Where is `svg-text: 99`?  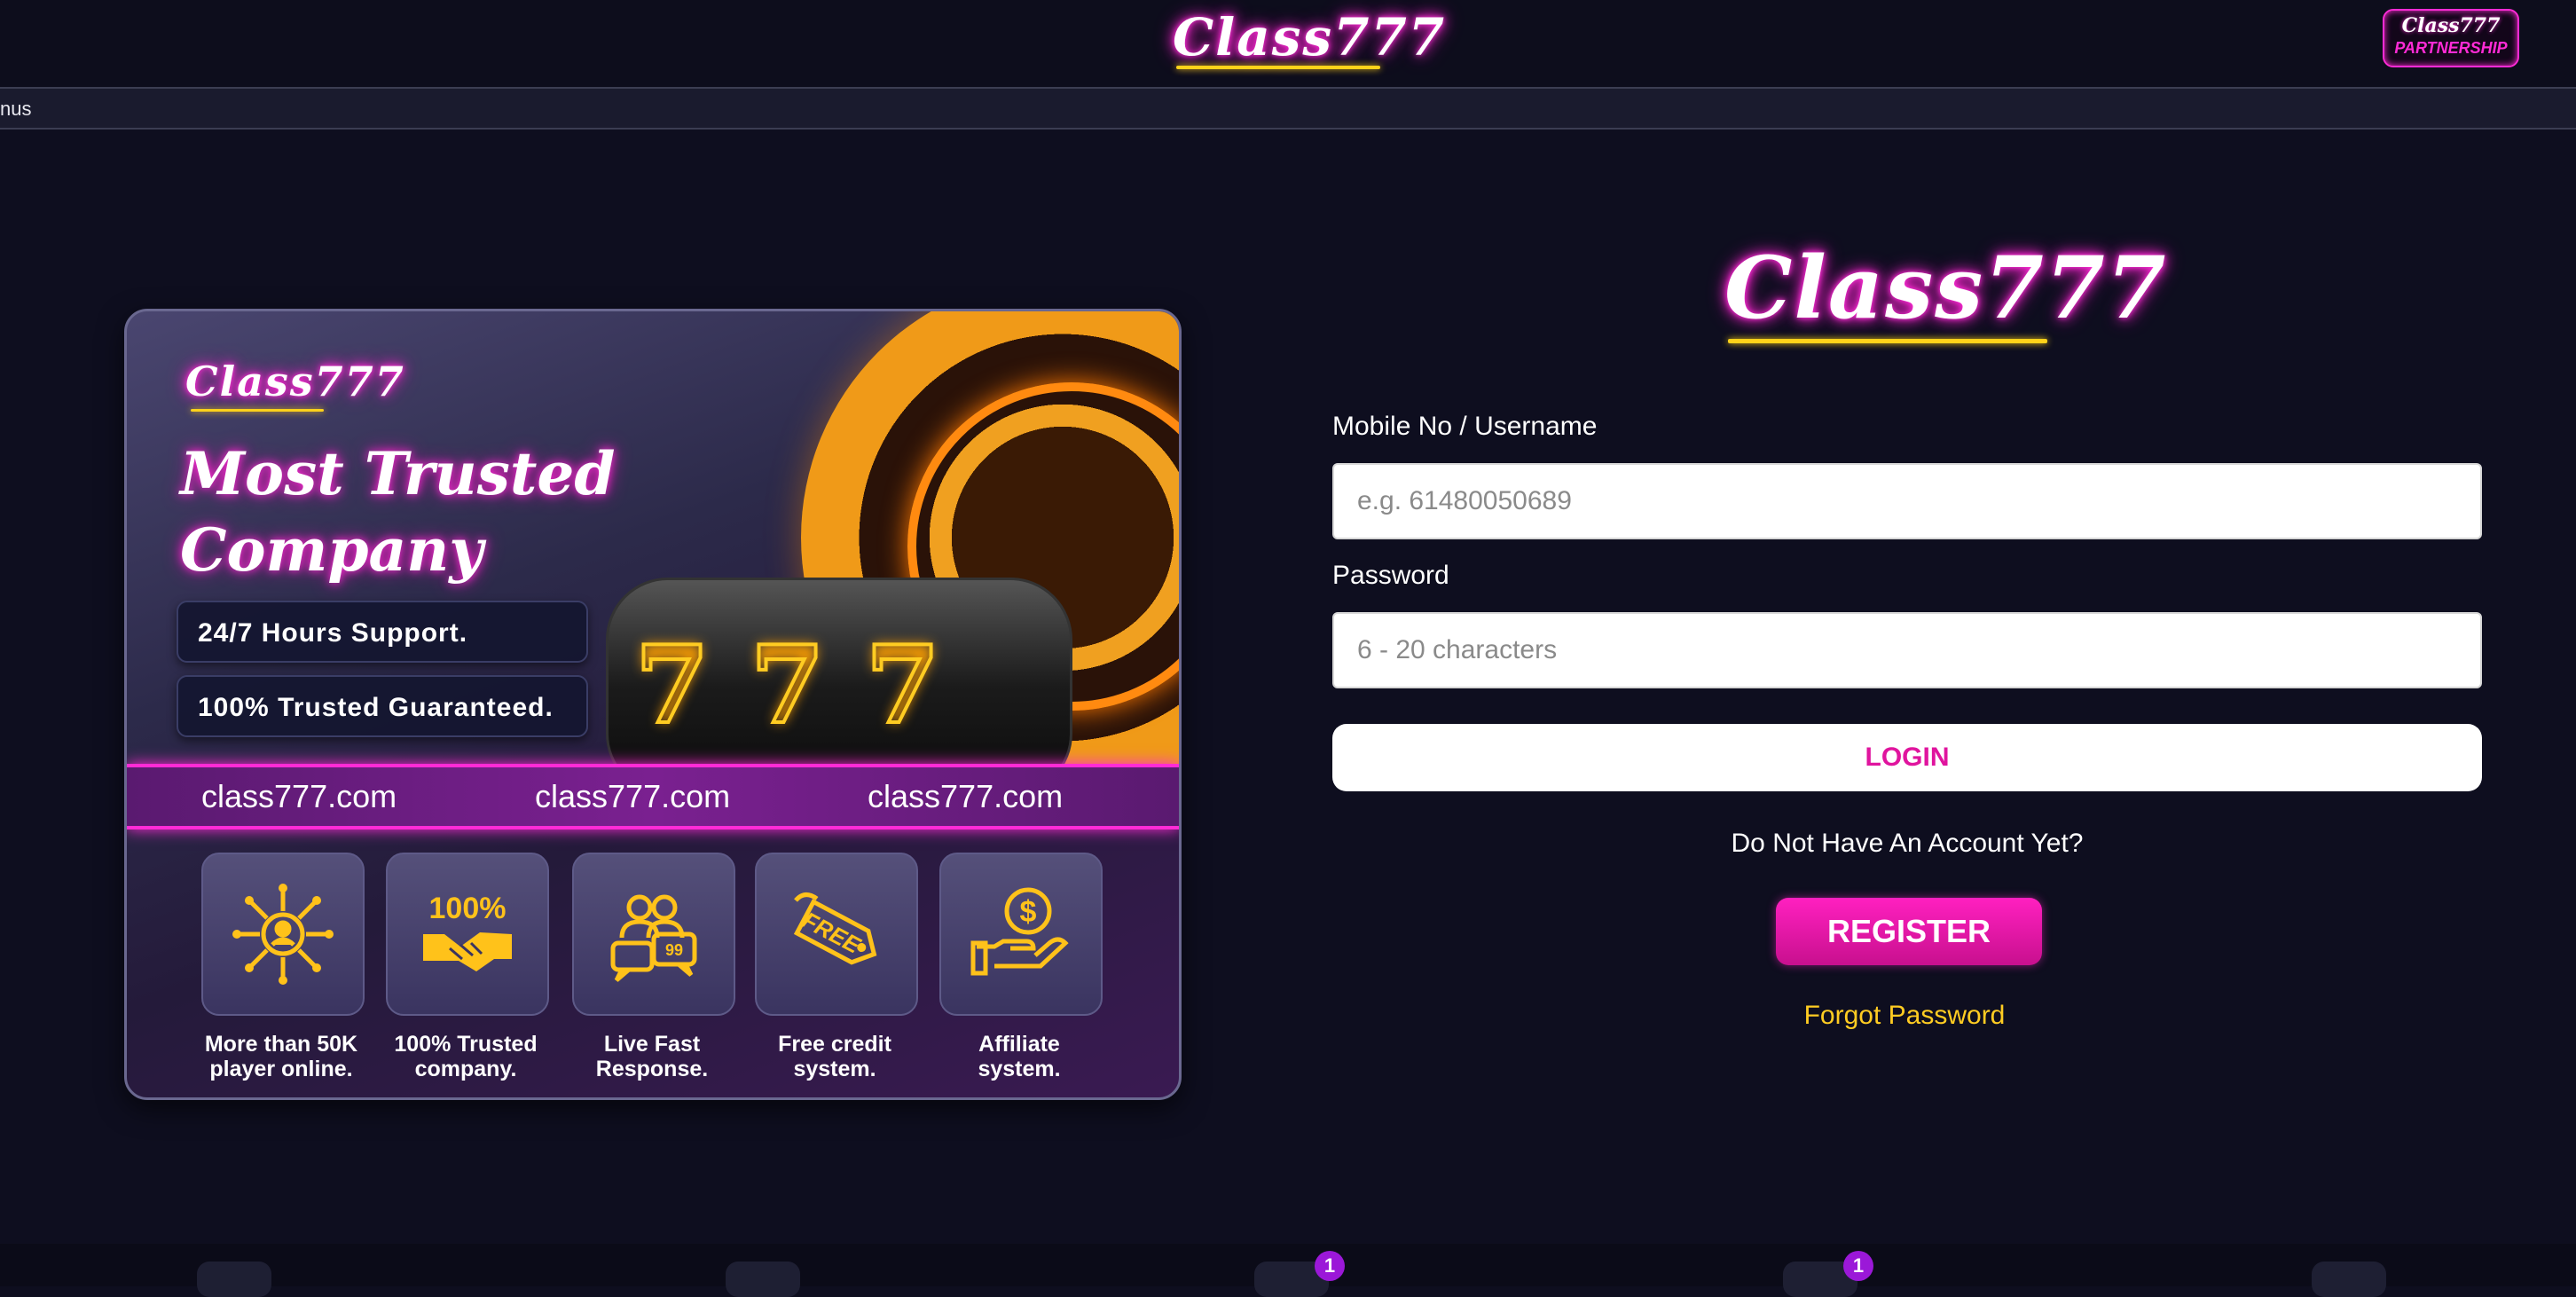
svg-text: 99 is located at coordinates (674, 950).